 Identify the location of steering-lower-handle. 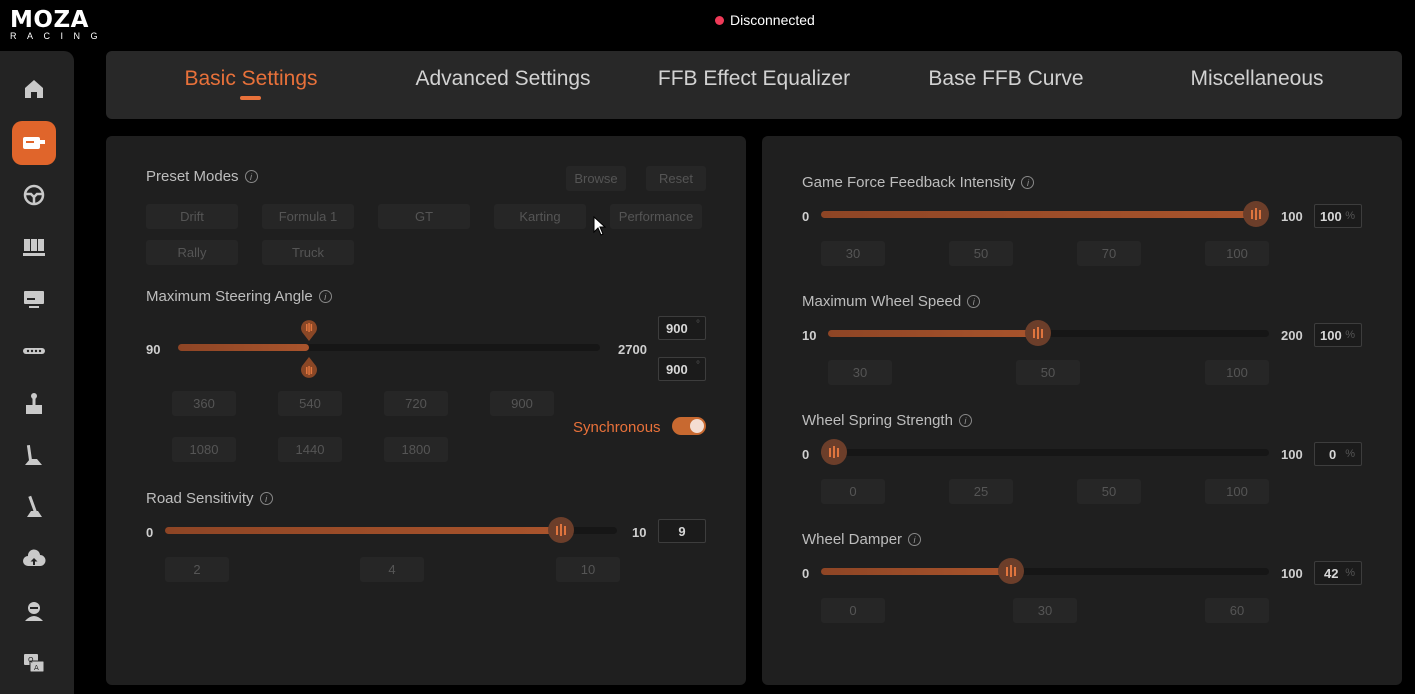
(309, 368).